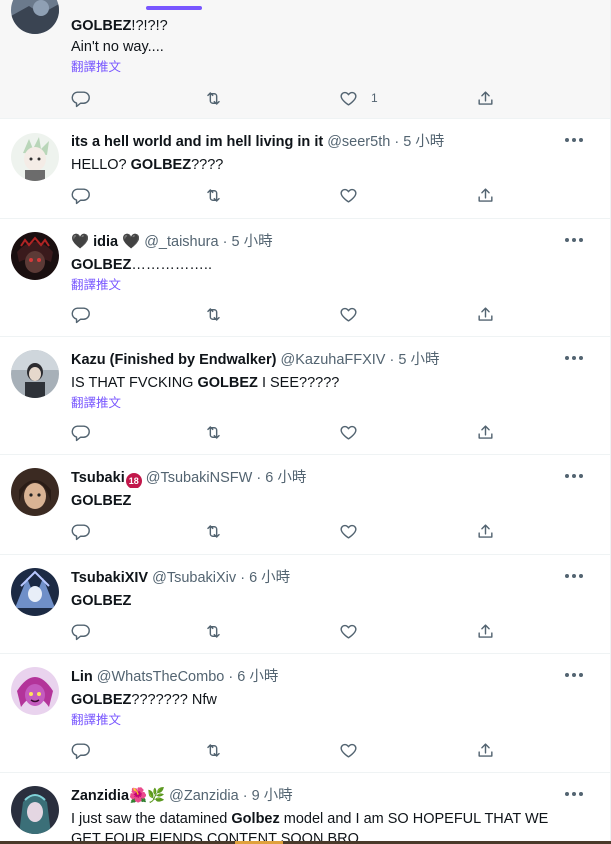 The height and width of the screenshot is (844, 611). What do you see at coordinates (272, 796) in the screenshot?
I see `timestamp: 9 小時` at bounding box center [272, 796].